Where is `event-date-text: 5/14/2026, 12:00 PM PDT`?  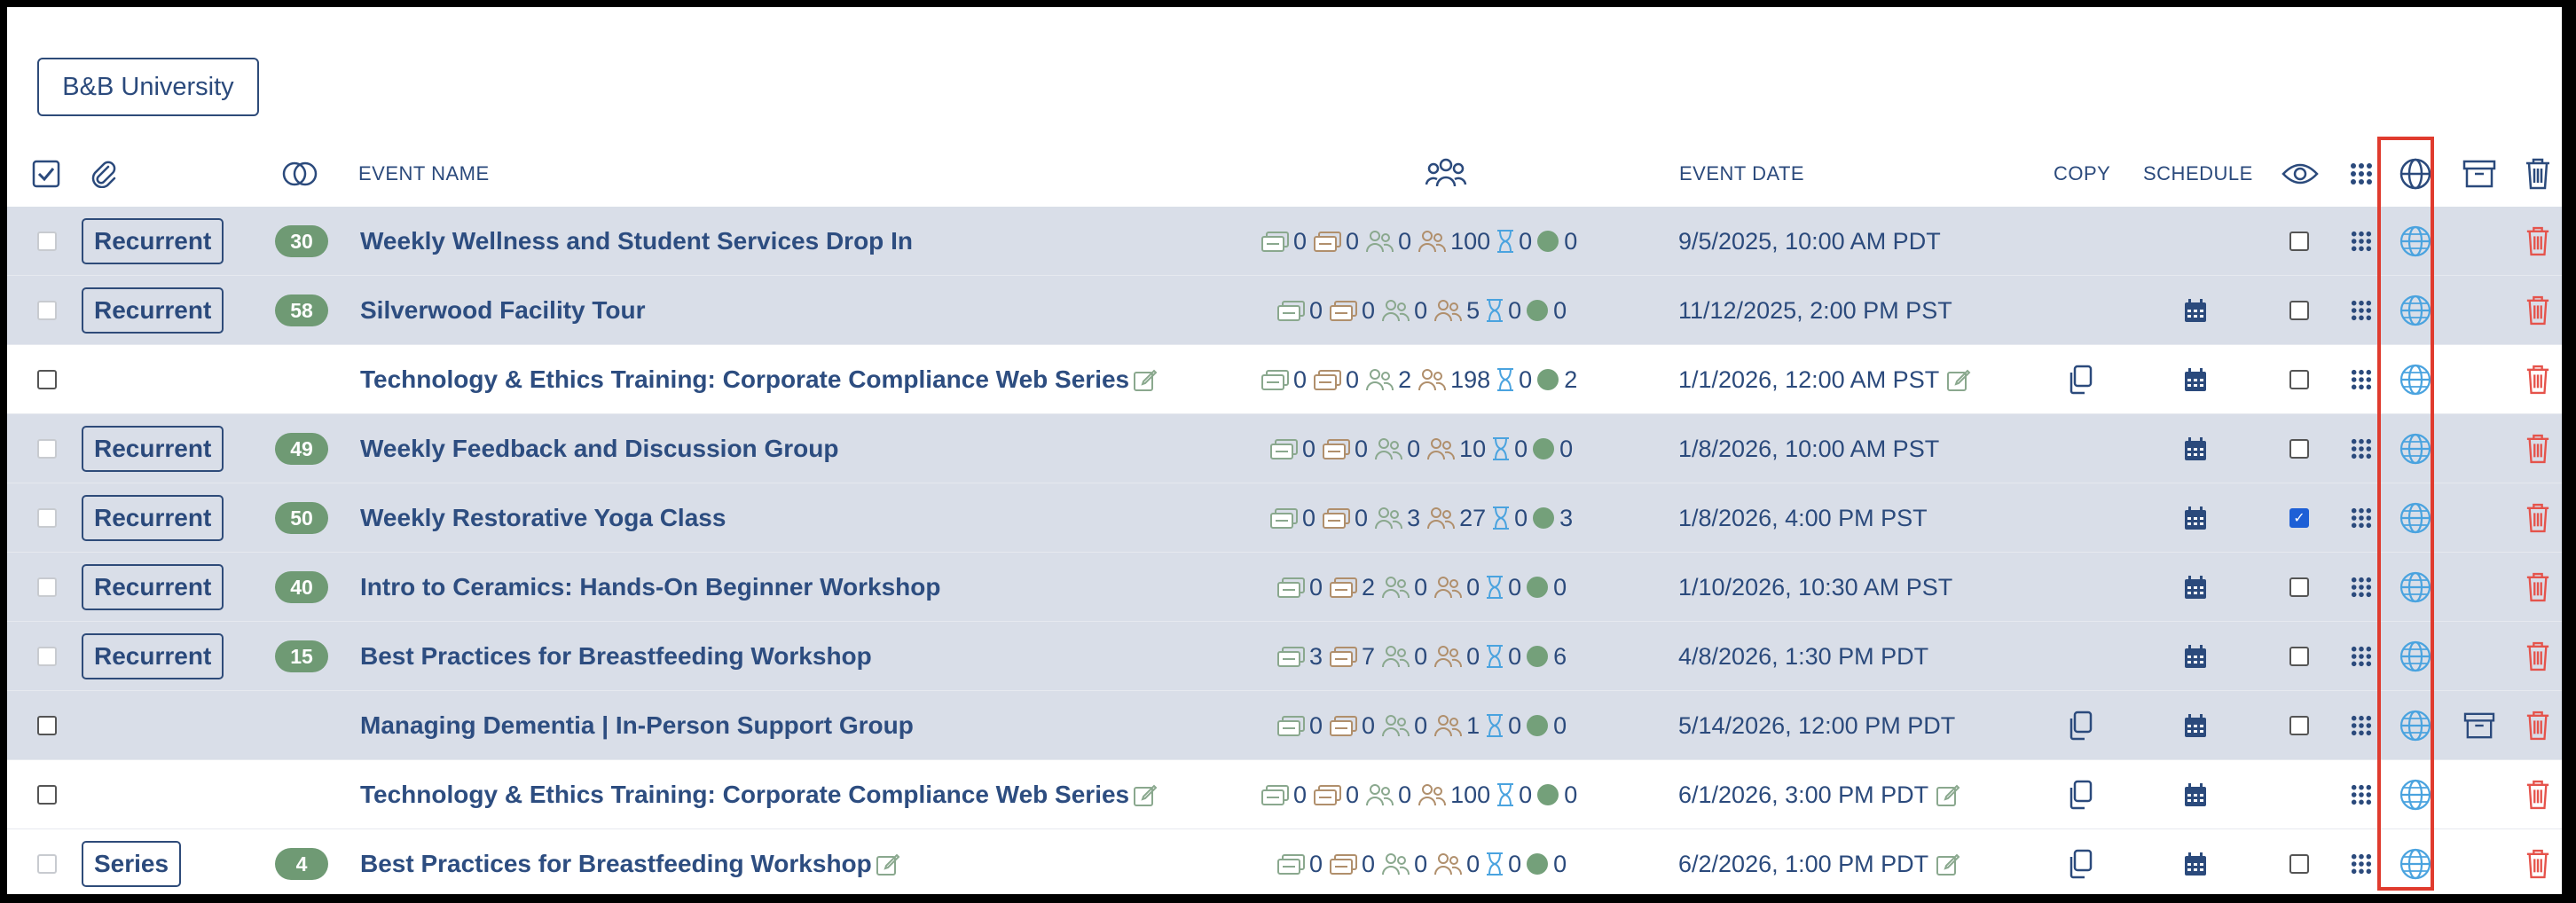 event-date-text: 5/14/2026, 12:00 PM PDT is located at coordinates (1817, 725).